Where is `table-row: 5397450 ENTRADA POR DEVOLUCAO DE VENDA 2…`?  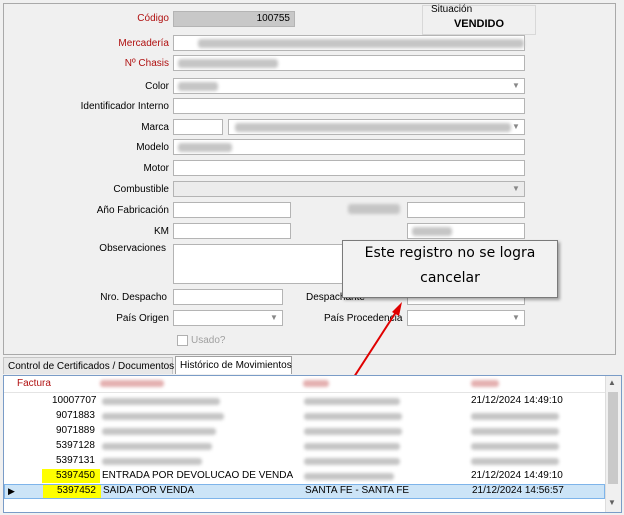 table-row: 5397450 ENTRADA POR DEVOLUCAO DE VENDA 2… is located at coordinates (304, 476).